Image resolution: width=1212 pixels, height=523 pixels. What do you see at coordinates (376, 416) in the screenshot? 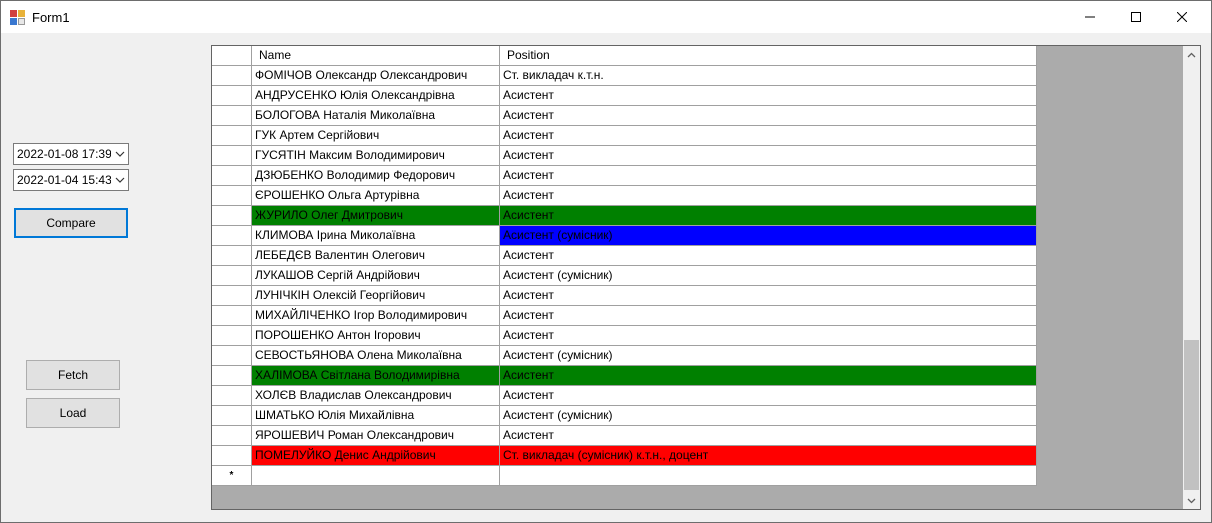
I see `name-cell: ШМАТЬКО Юлія Михайлівна` at bounding box center [376, 416].